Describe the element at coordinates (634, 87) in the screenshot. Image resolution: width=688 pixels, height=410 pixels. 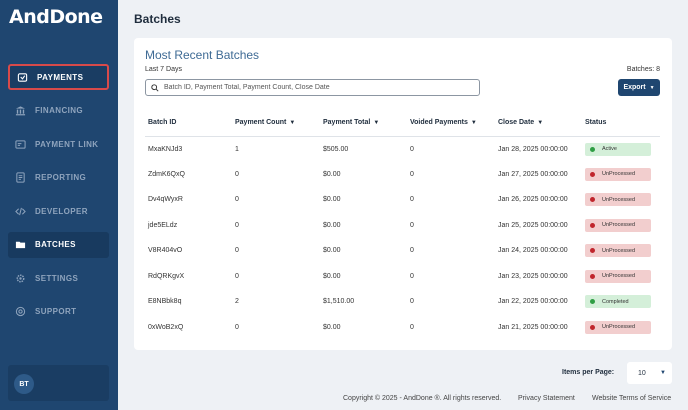
I see `export-label: Export` at that location.